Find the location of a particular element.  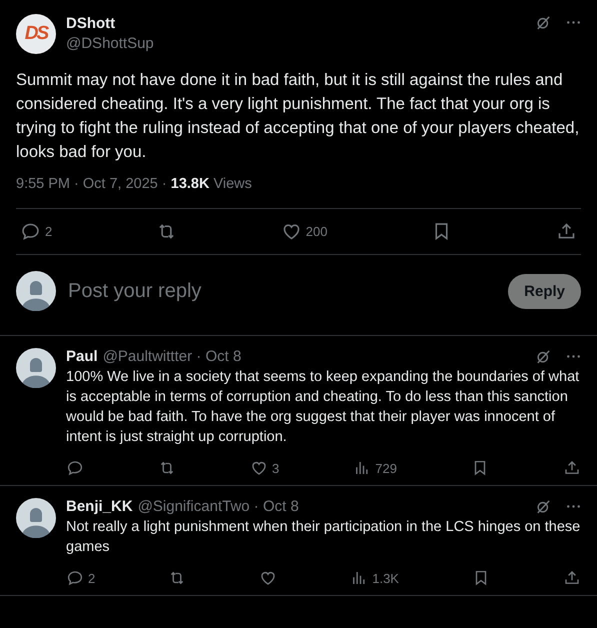

reply-button: Reply is located at coordinates (544, 291).